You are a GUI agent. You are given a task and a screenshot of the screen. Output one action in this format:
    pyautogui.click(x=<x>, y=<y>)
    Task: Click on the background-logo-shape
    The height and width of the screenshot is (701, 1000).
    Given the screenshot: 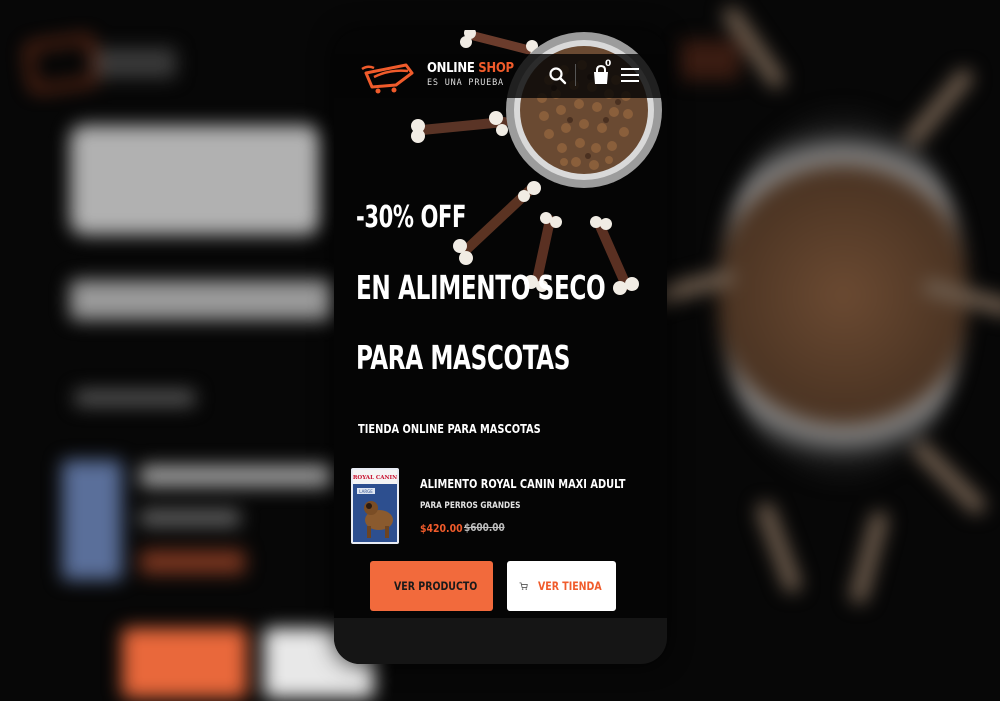 What is the action you would take?
    pyautogui.click(x=62, y=64)
    